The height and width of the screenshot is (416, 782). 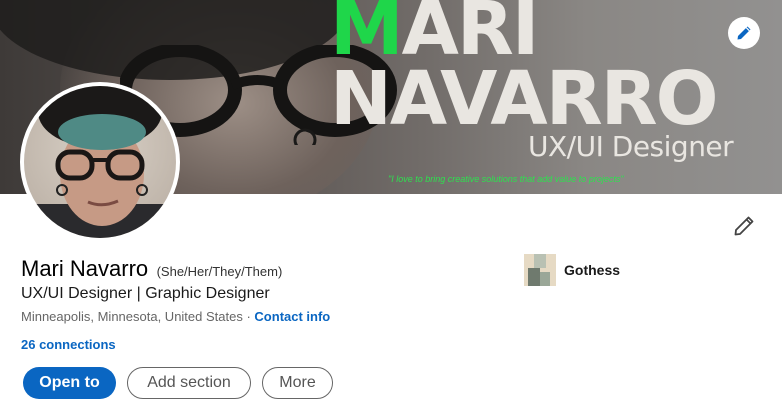 I want to click on avatar-photo, so click(x=100, y=162).